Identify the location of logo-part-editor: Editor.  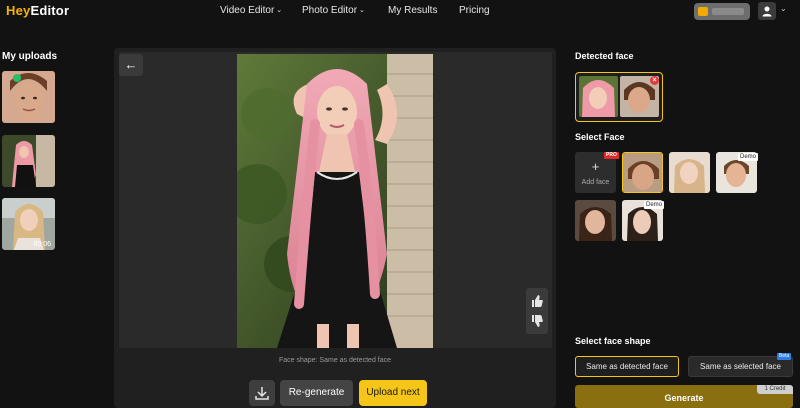
(50, 10).